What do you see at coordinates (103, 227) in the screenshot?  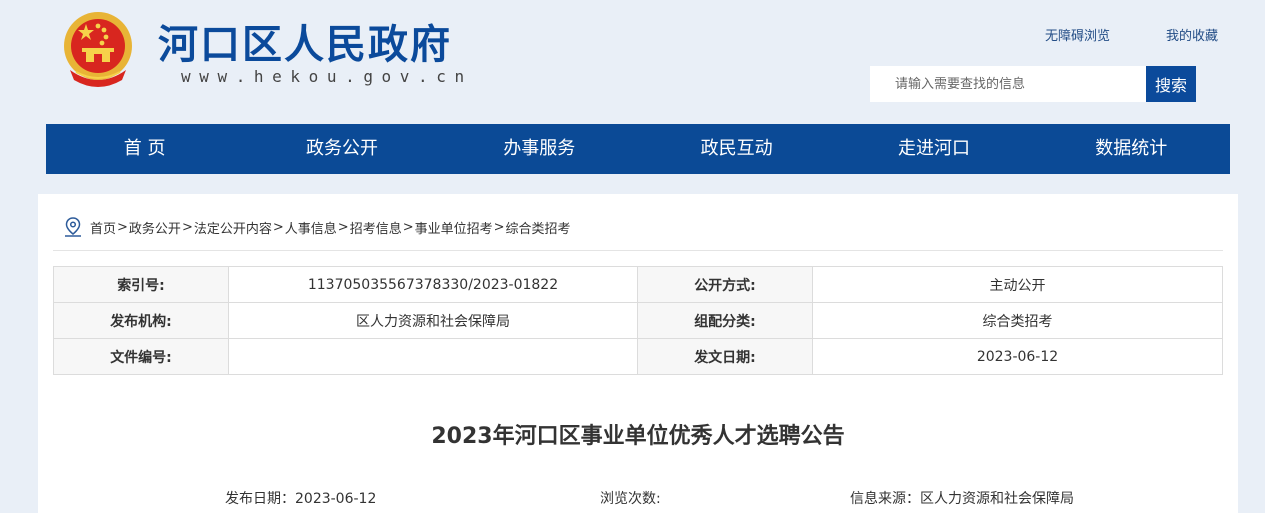 I see `breadcrumb-home: 首页` at bounding box center [103, 227].